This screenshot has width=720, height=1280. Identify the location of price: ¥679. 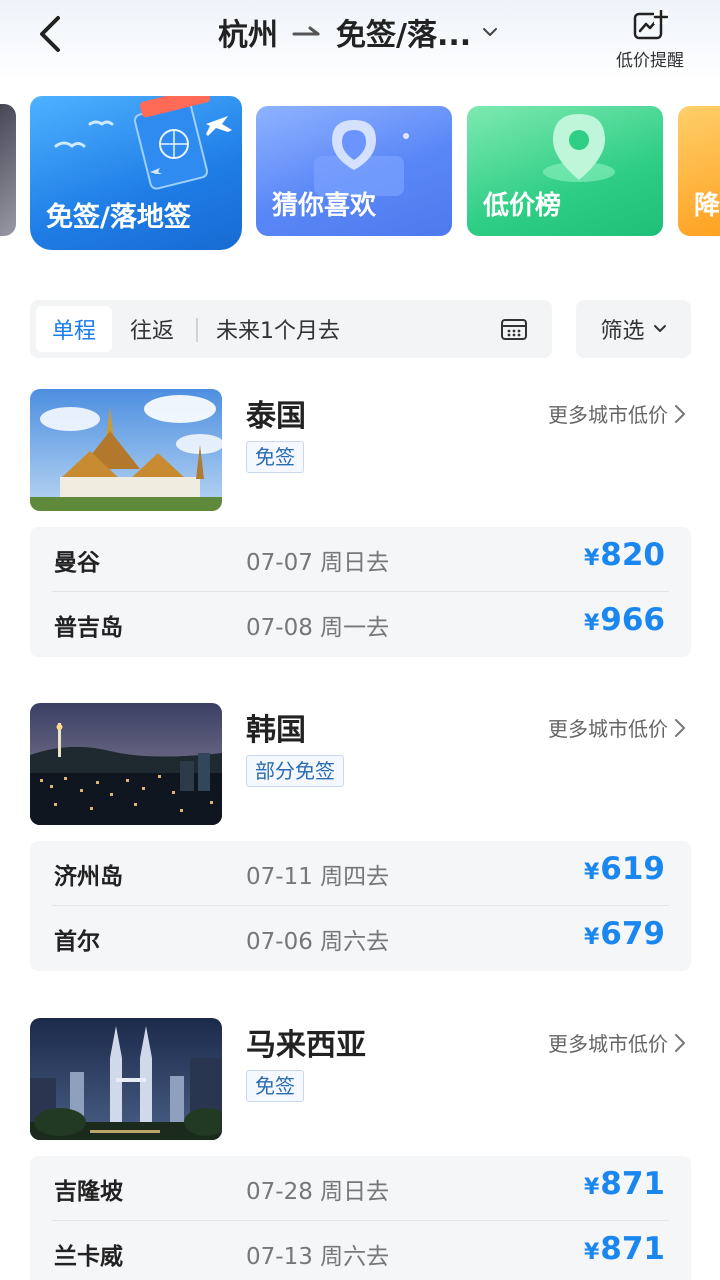
(624, 934).